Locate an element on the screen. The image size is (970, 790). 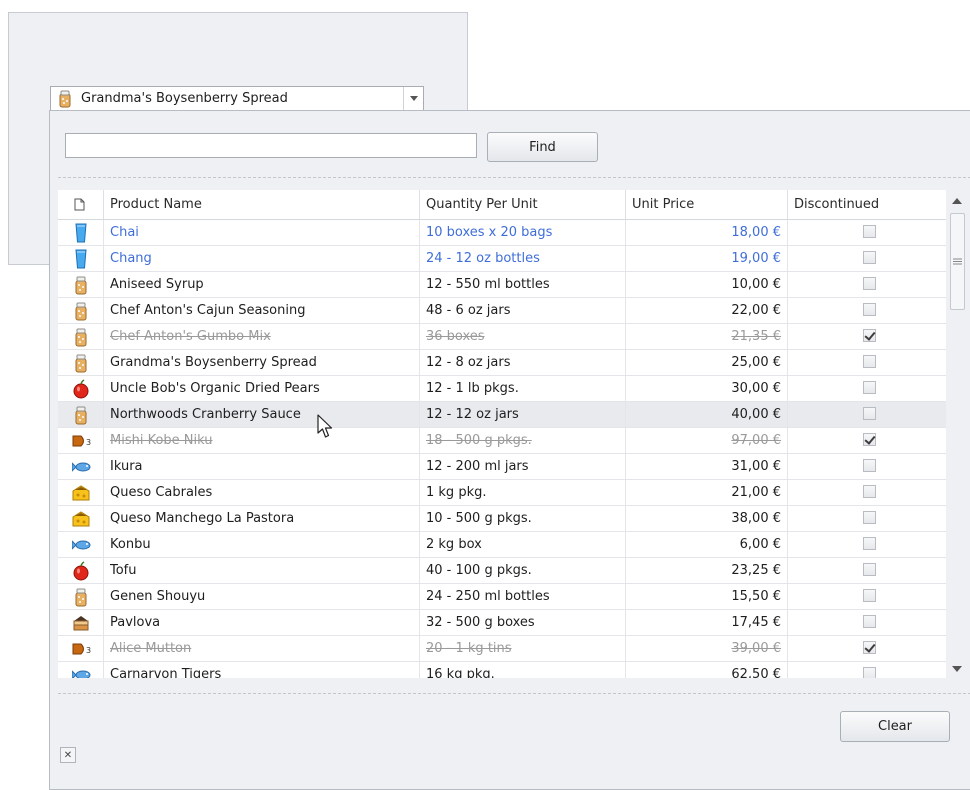
beverage-icon is located at coordinates (81, 259).